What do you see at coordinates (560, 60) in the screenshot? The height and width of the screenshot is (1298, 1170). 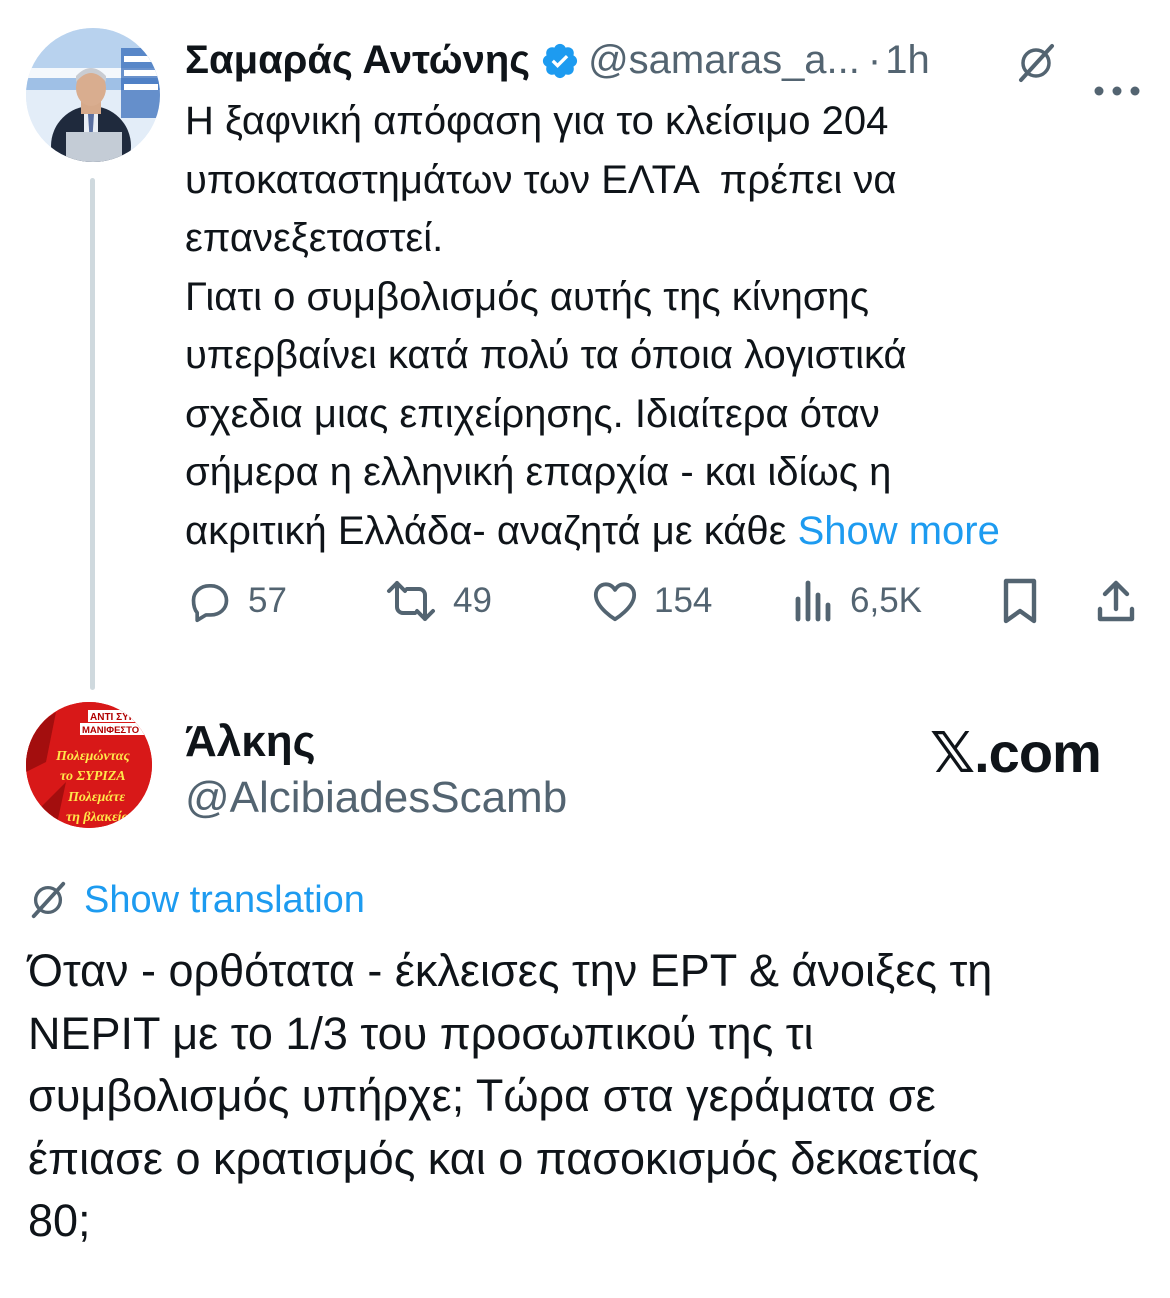 I see `verified-badge-icon` at bounding box center [560, 60].